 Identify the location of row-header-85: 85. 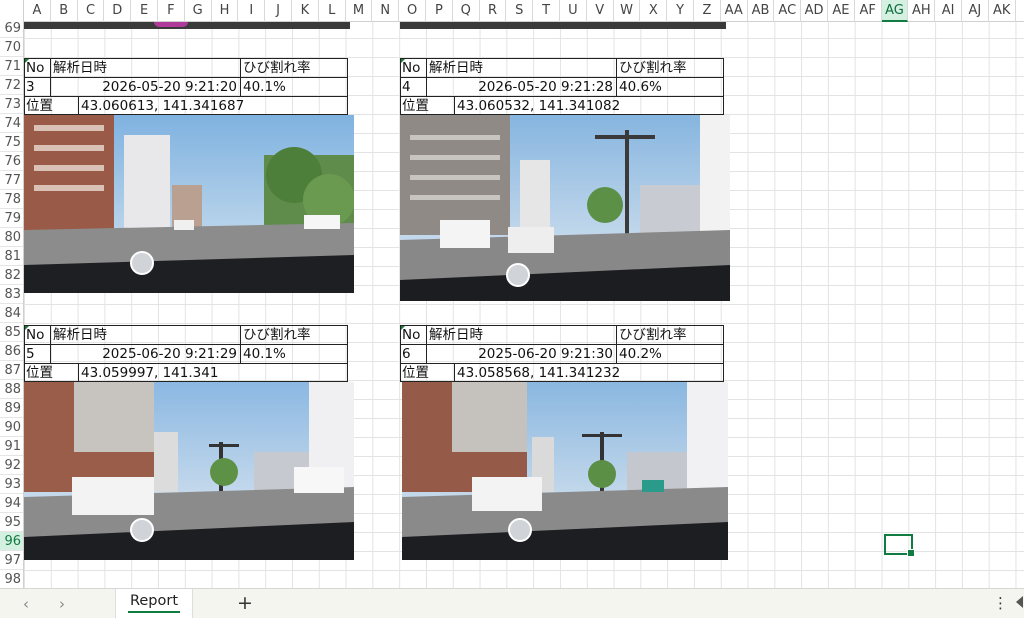
(11, 332).